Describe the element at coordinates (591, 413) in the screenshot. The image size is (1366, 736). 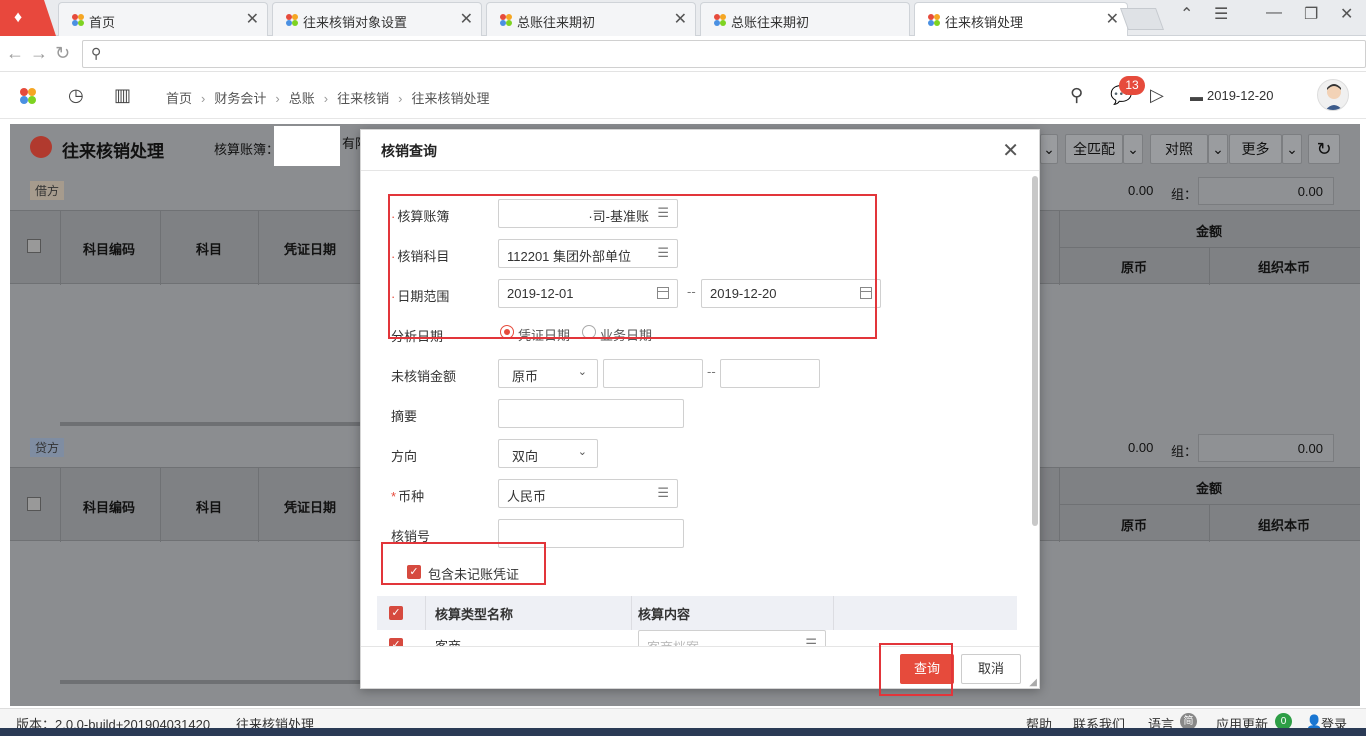
I see `summary-input` at that location.